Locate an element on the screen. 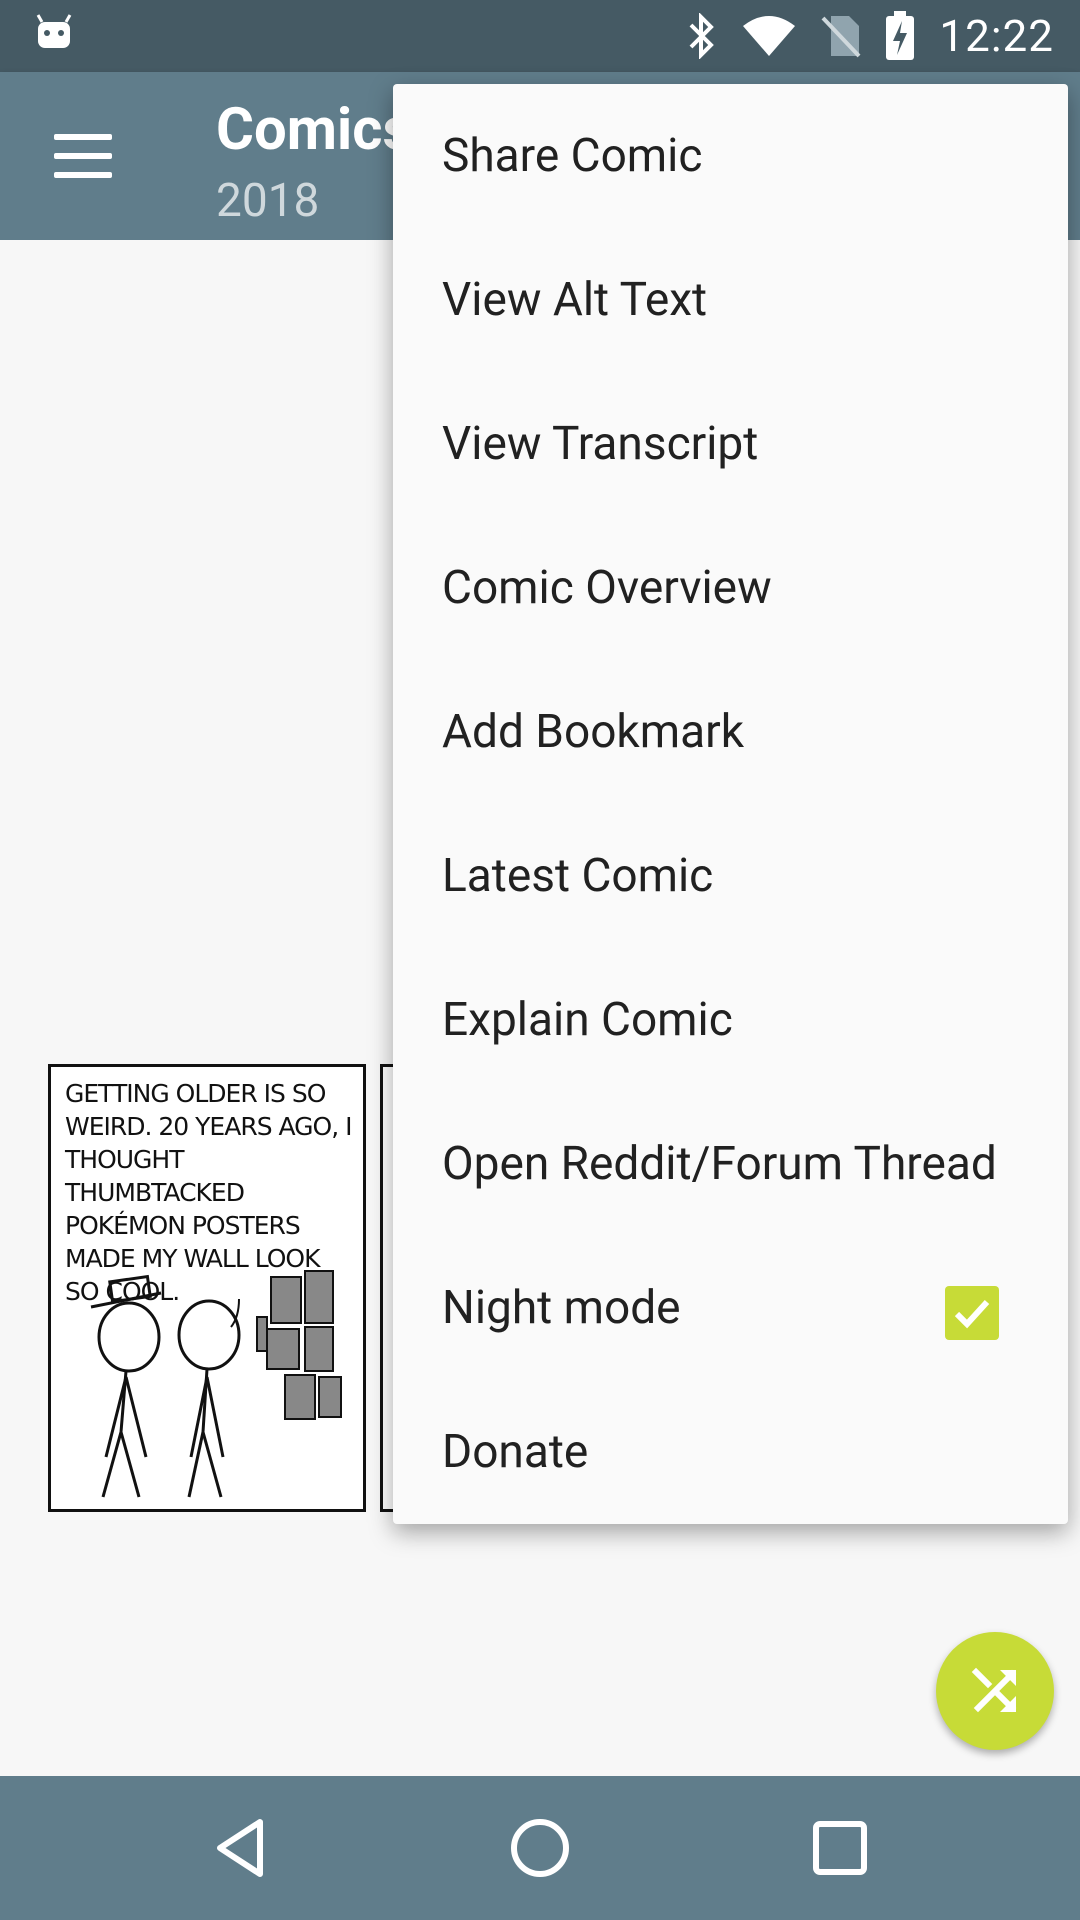 This screenshot has width=1080, height=1920. menu-item-label: Comic Overview is located at coordinates (607, 588).